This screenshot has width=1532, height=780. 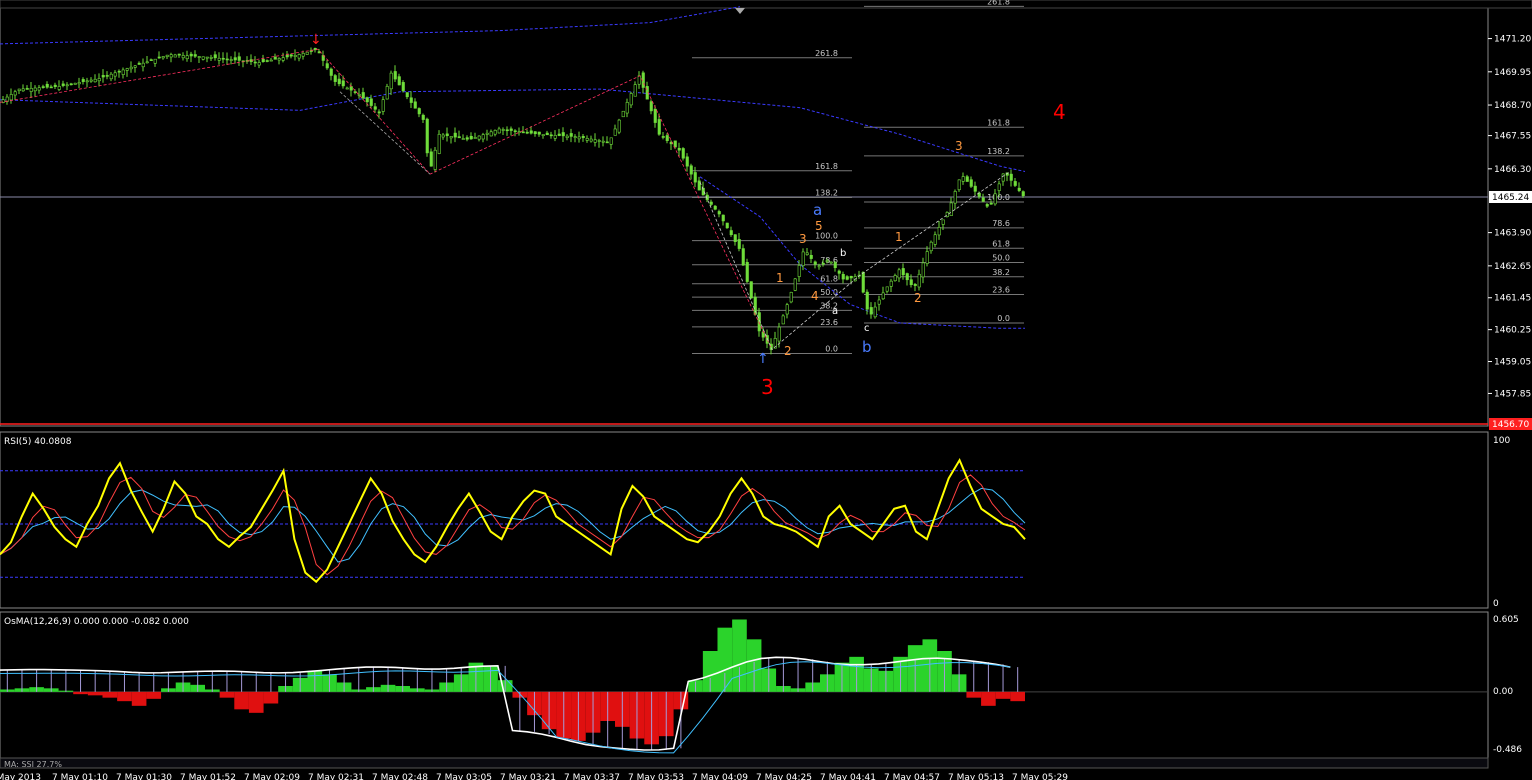 What do you see at coordinates (819, 226) in the screenshot?
I see `wave-label-5-left: 5` at bounding box center [819, 226].